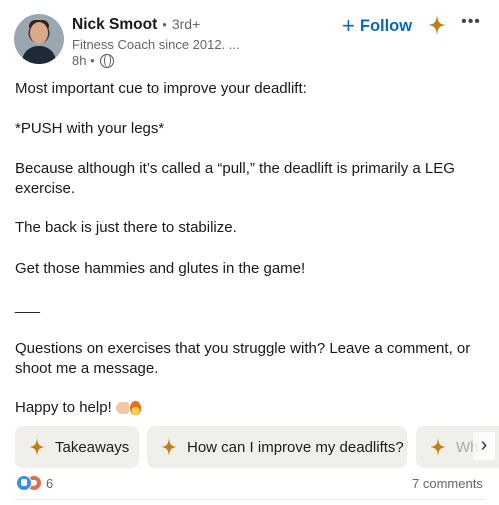 This screenshot has height=505, width=499. Describe the element at coordinates (250, 499) in the screenshot. I see `divider` at that location.